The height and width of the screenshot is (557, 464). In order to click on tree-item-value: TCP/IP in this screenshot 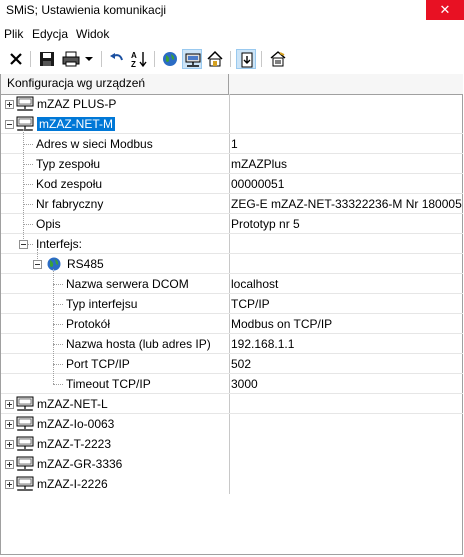, I will do `click(250, 304)`.